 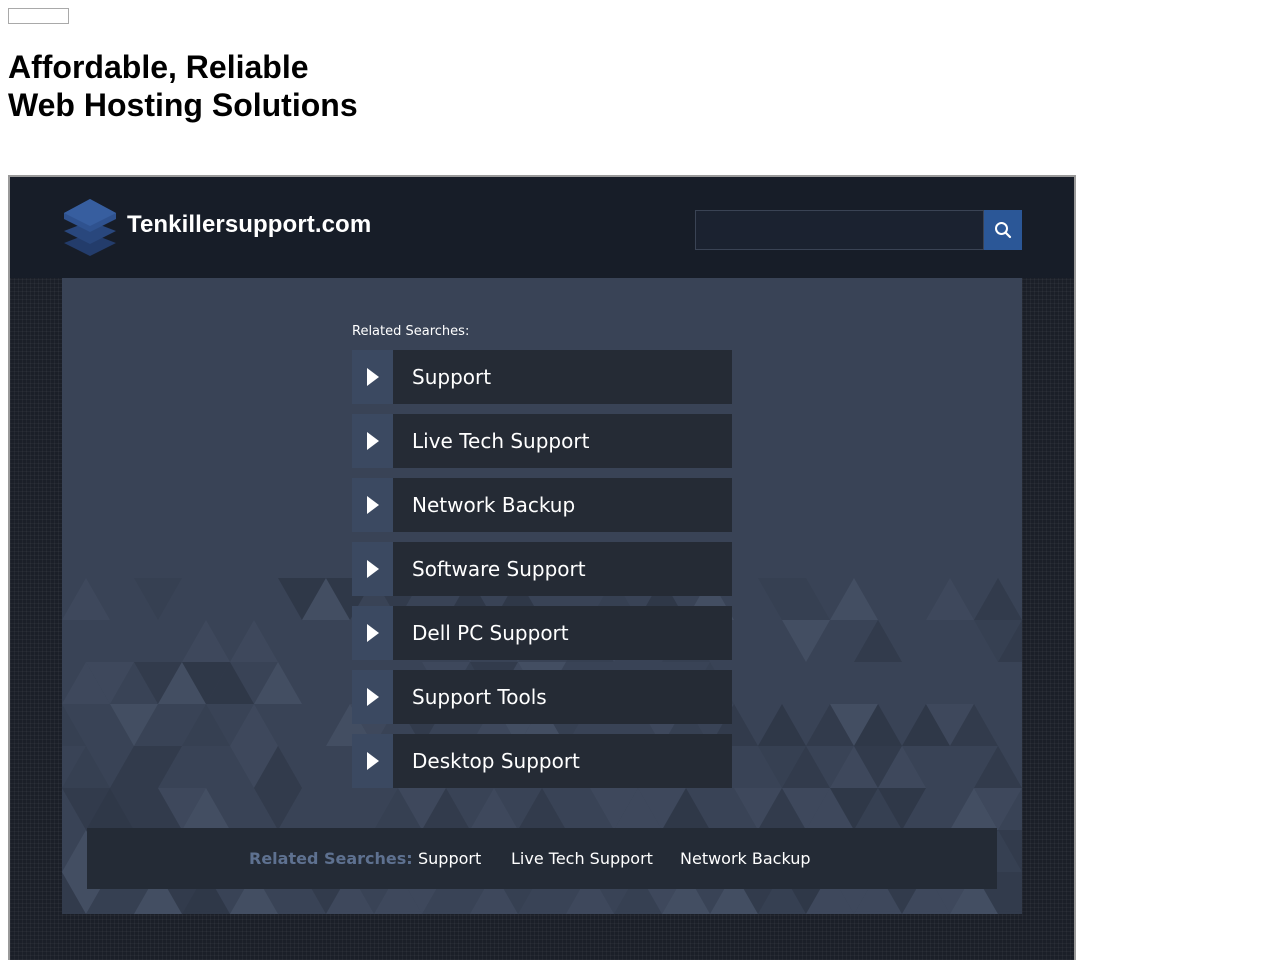 I want to click on related-search-item: Network Backup, so click(x=542, y=505).